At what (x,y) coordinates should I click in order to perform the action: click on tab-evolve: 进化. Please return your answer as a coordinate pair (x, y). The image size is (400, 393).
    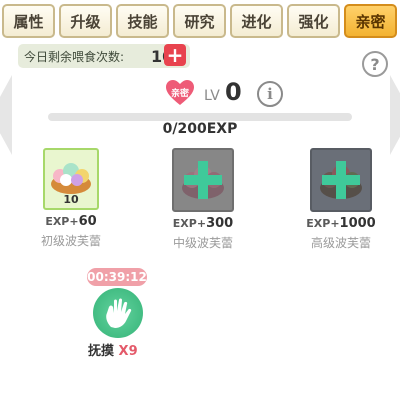
    Looking at the image, I should click on (256, 21).